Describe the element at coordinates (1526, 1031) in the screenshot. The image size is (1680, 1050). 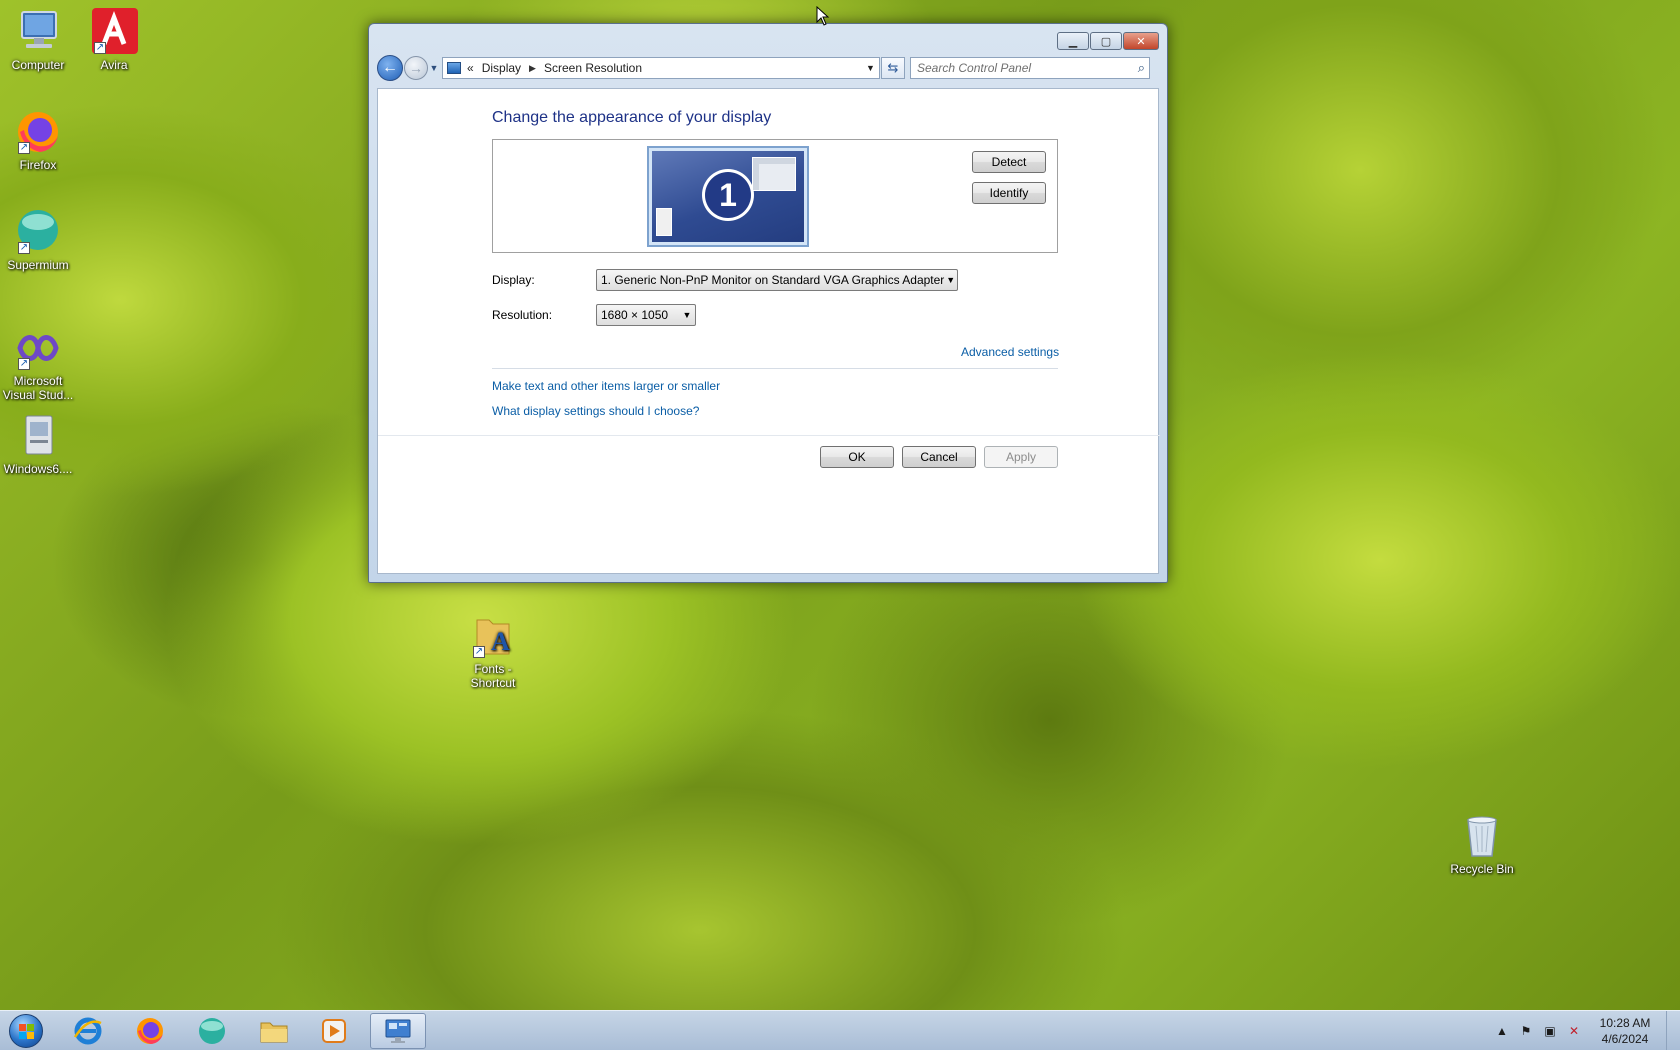
I see `action-center-flag-icon: ⚑` at that location.